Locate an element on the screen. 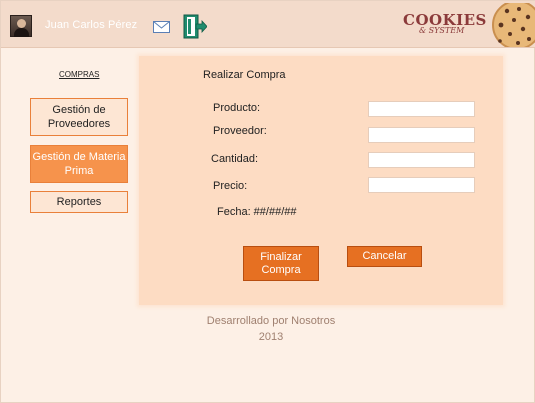 The image size is (535, 403). precio-input is located at coordinates (421, 185).